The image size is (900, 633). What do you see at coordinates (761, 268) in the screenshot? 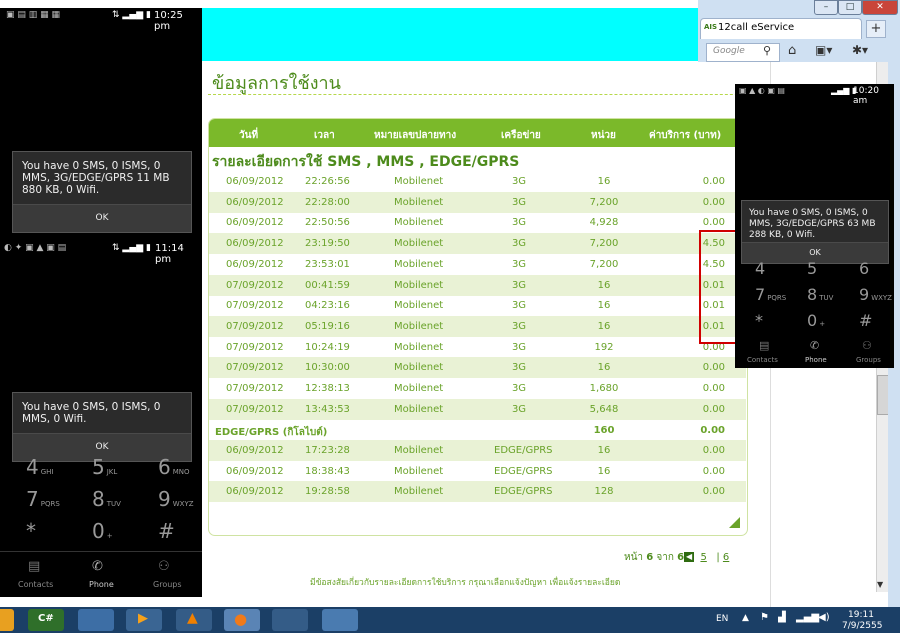
I see `dial-key: 4` at bounding box center [761, 268].